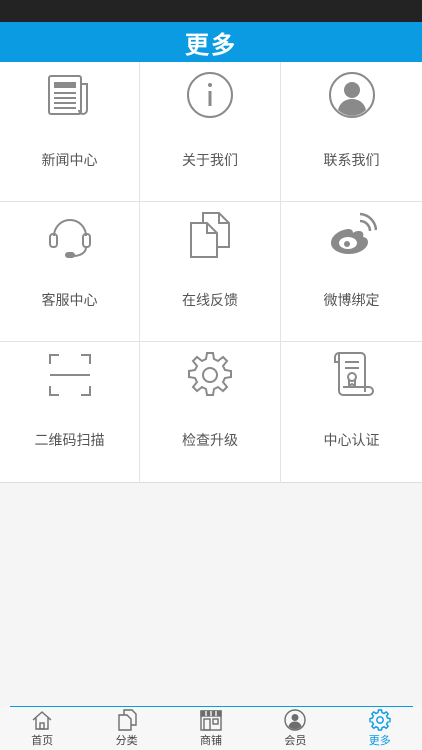  I want to click on status-bar, so click(211, 11).